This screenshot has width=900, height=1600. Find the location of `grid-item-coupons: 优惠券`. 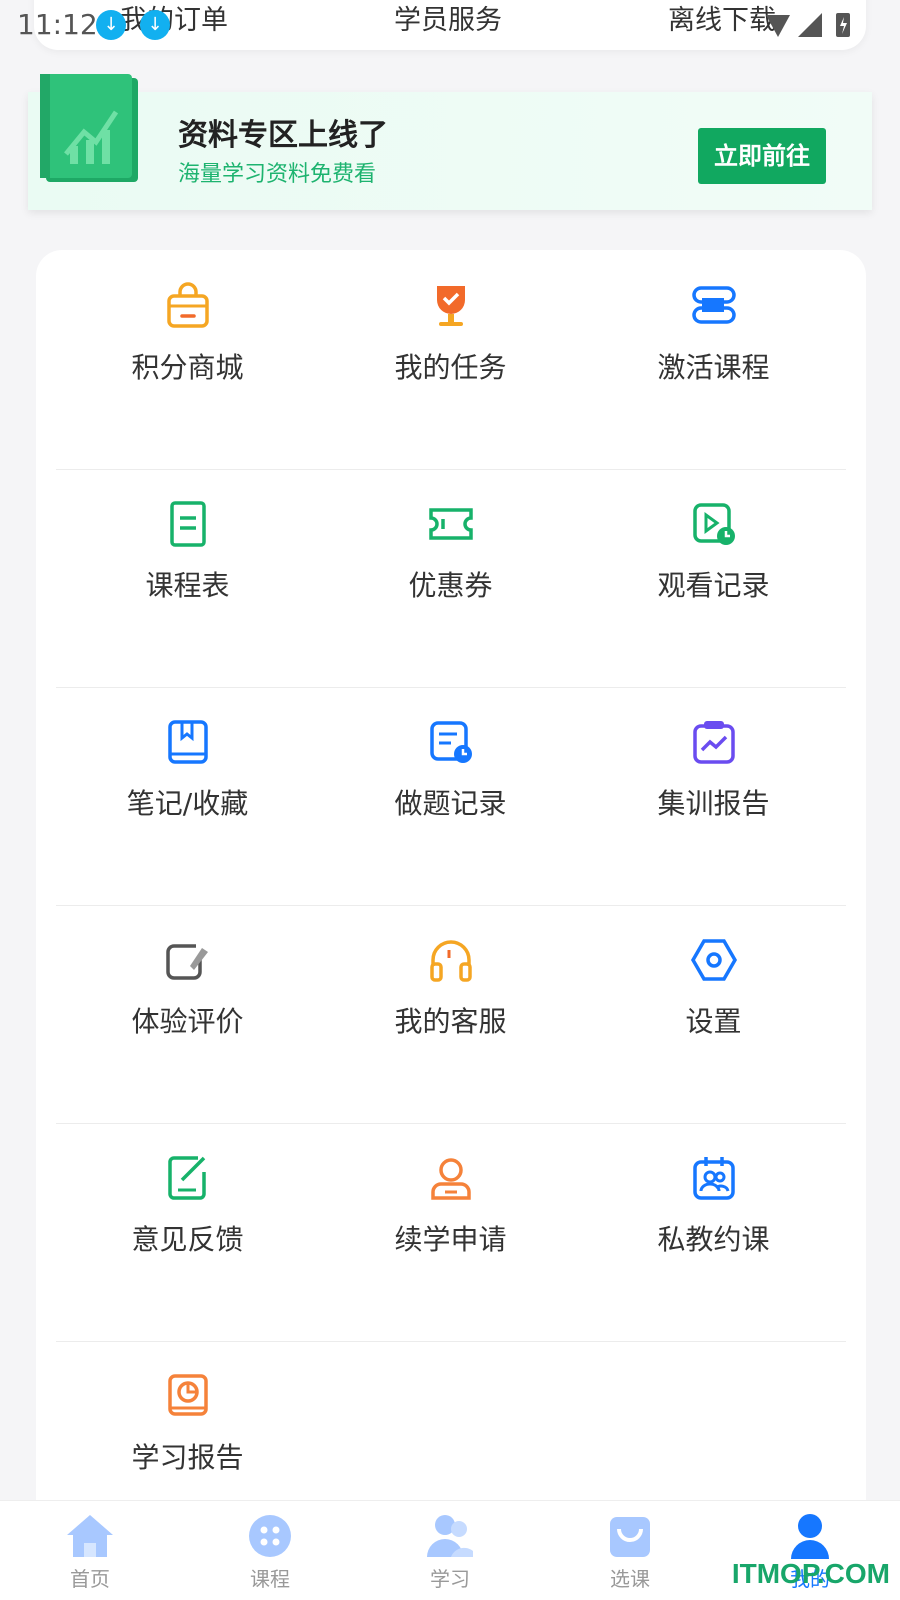

grid-item-coupons: 优惠券 is located at coordinates (450, 578).